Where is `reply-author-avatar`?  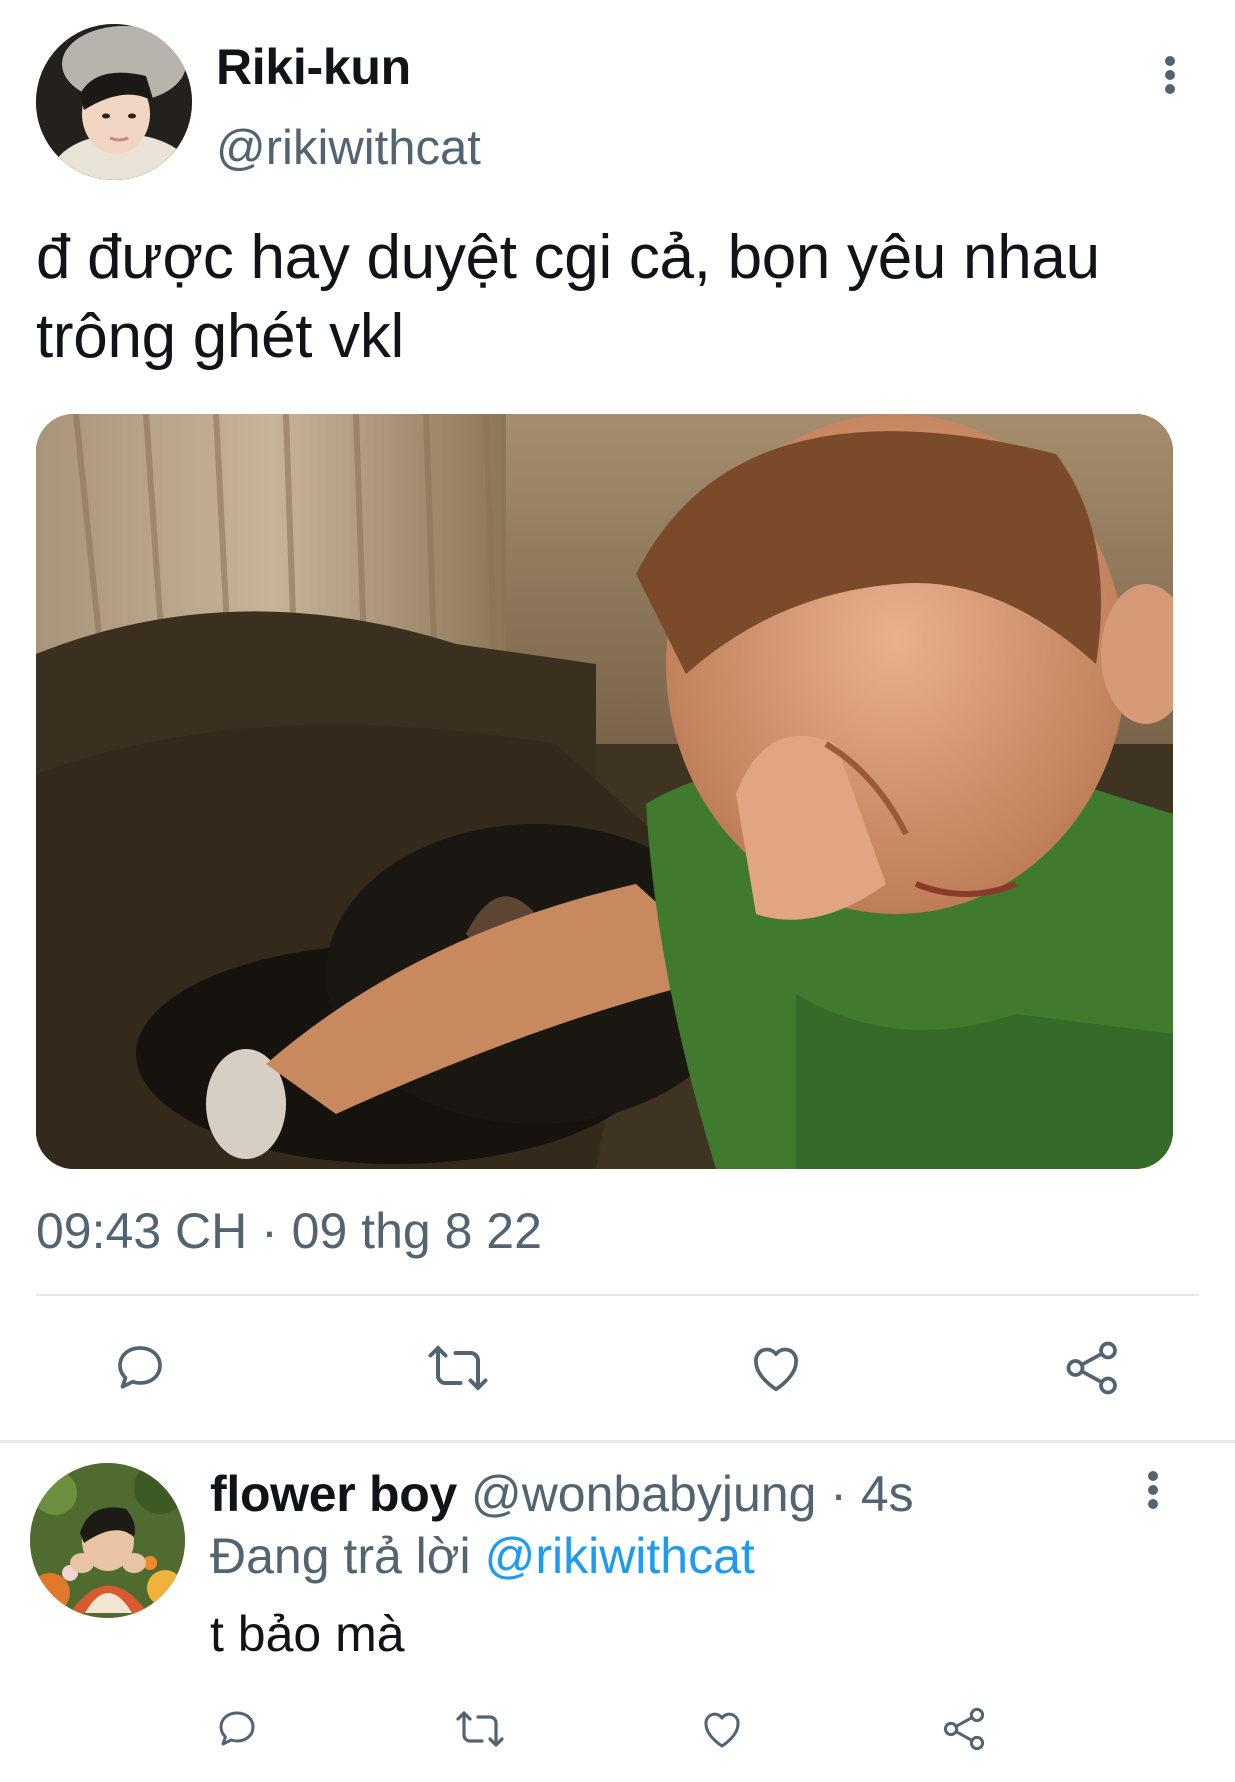 reply-author-avatar is located at coordinates (107, 1540).